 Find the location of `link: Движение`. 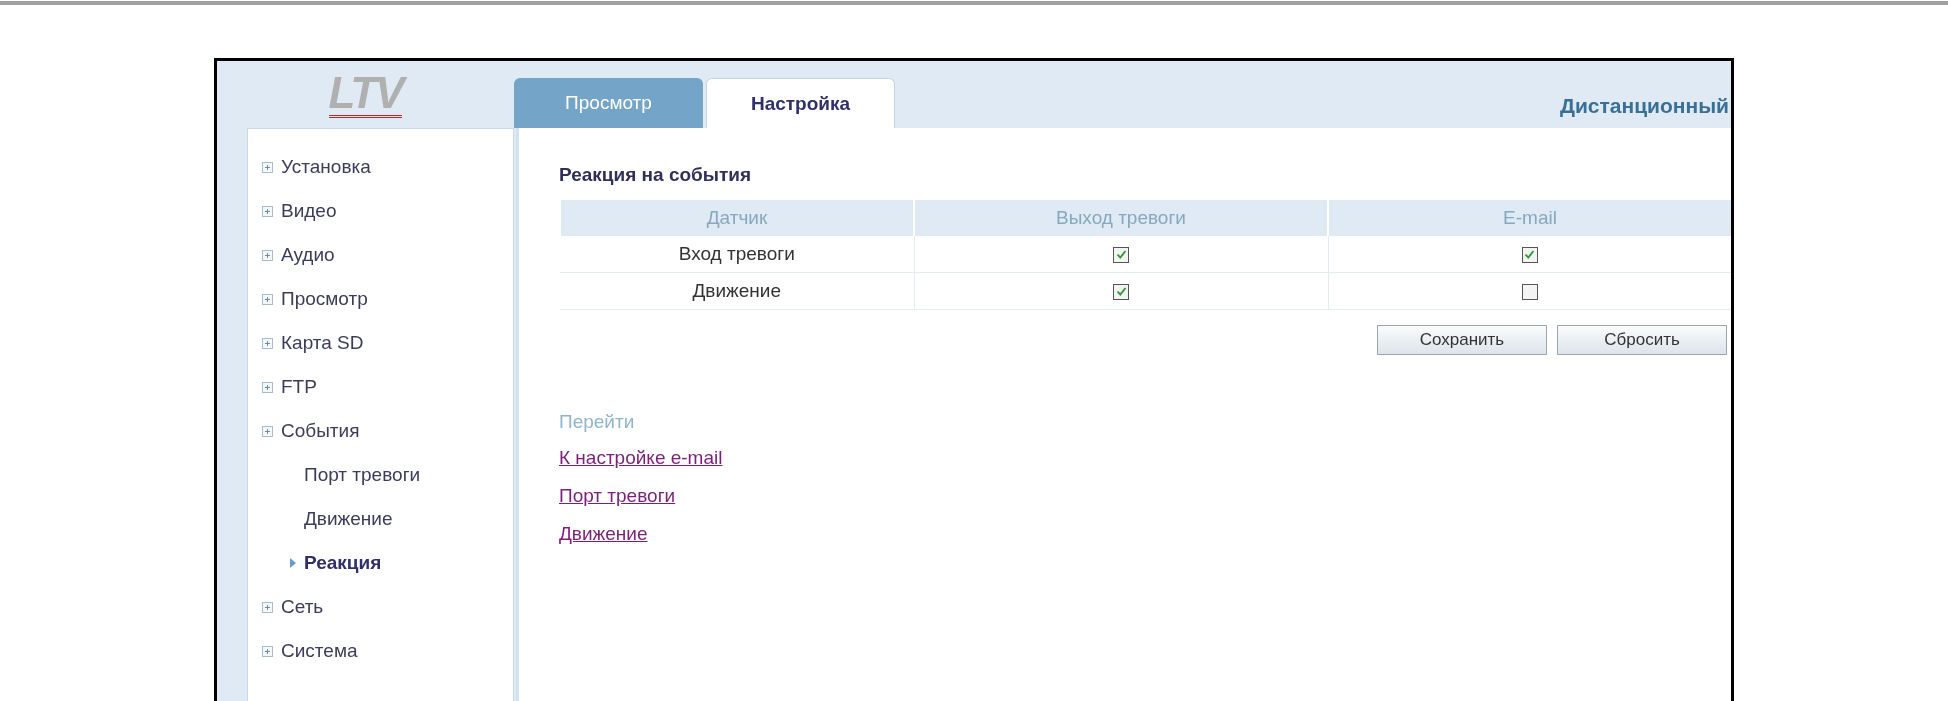

link: Движение is located at coordinates (603, 533).